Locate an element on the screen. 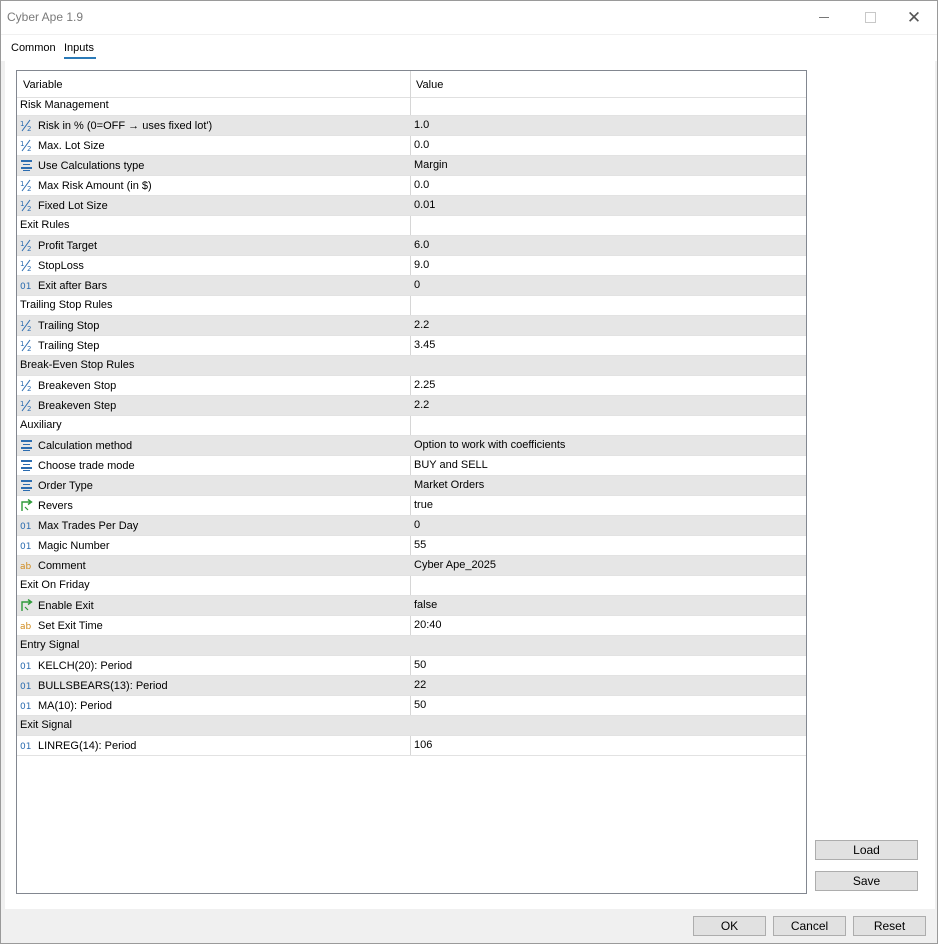 The width and height of the screenshot is (938, 944). variable-label: Break-Even Stop Rules is located at coordinates (77, 365).